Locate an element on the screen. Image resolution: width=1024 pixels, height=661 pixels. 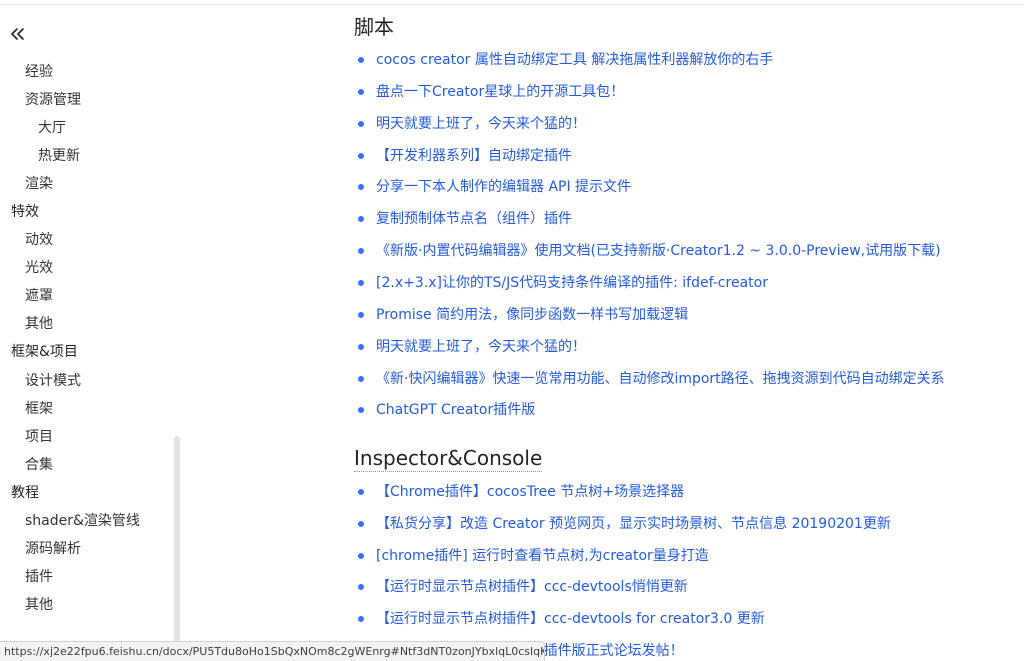
section-heading-inspector-console: Inspector&Console is located at coordinates (448, 459).